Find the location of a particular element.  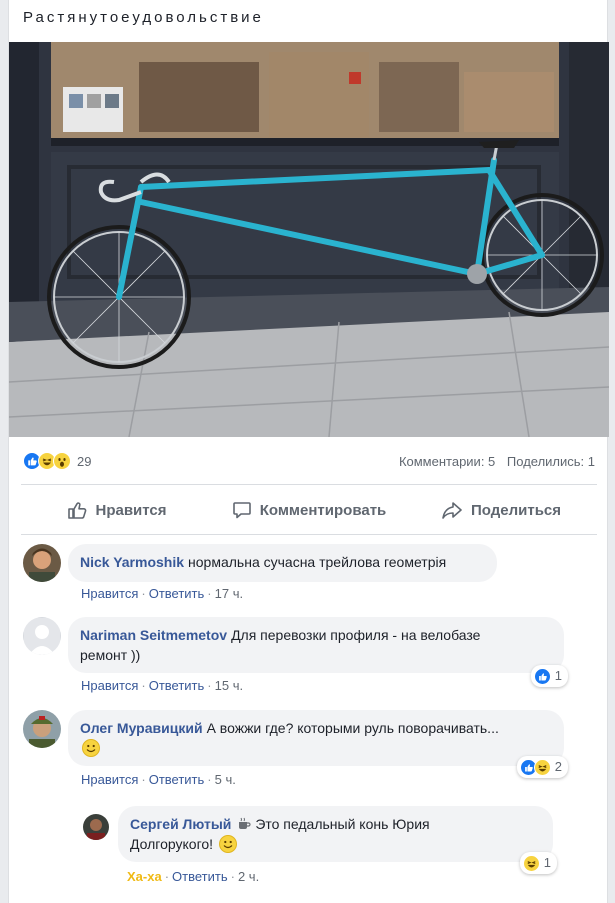

comment-reaction-link: Ха-ха is located at coordinates (144, 876).